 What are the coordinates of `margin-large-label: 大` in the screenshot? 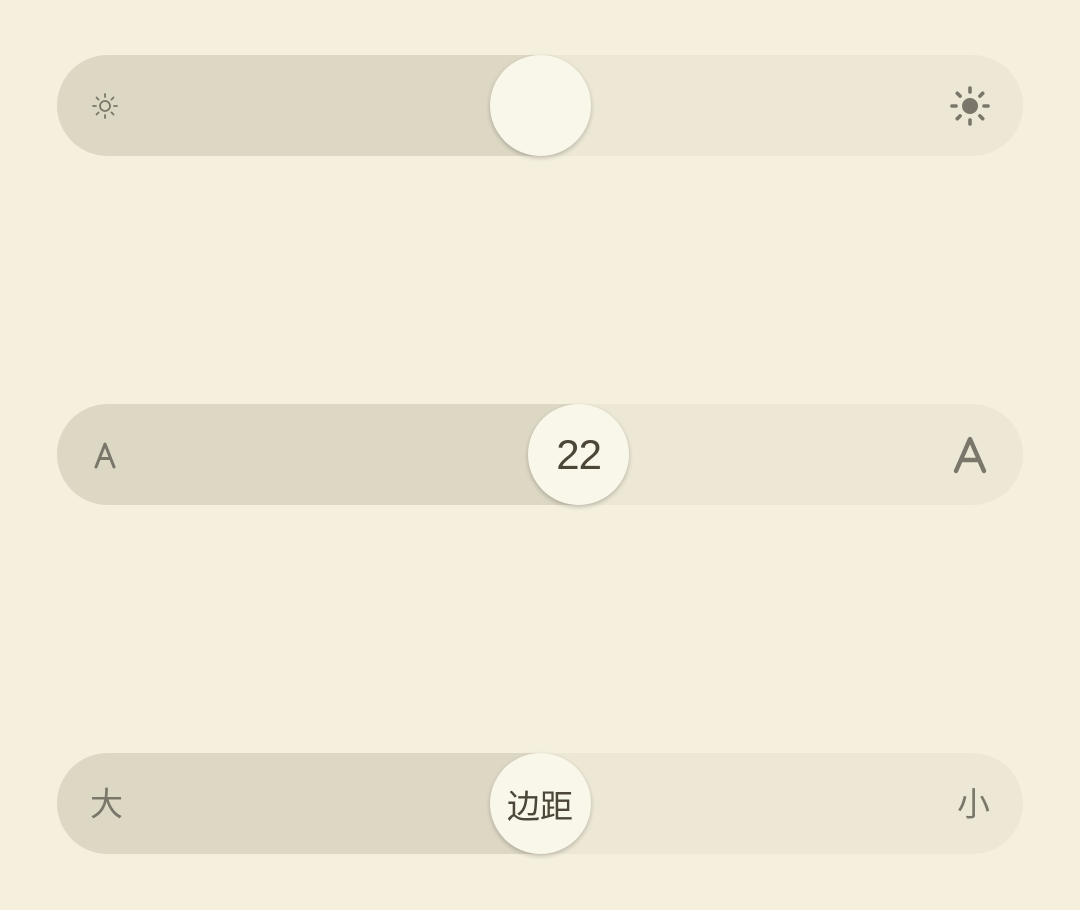 It's located at (106, 803).